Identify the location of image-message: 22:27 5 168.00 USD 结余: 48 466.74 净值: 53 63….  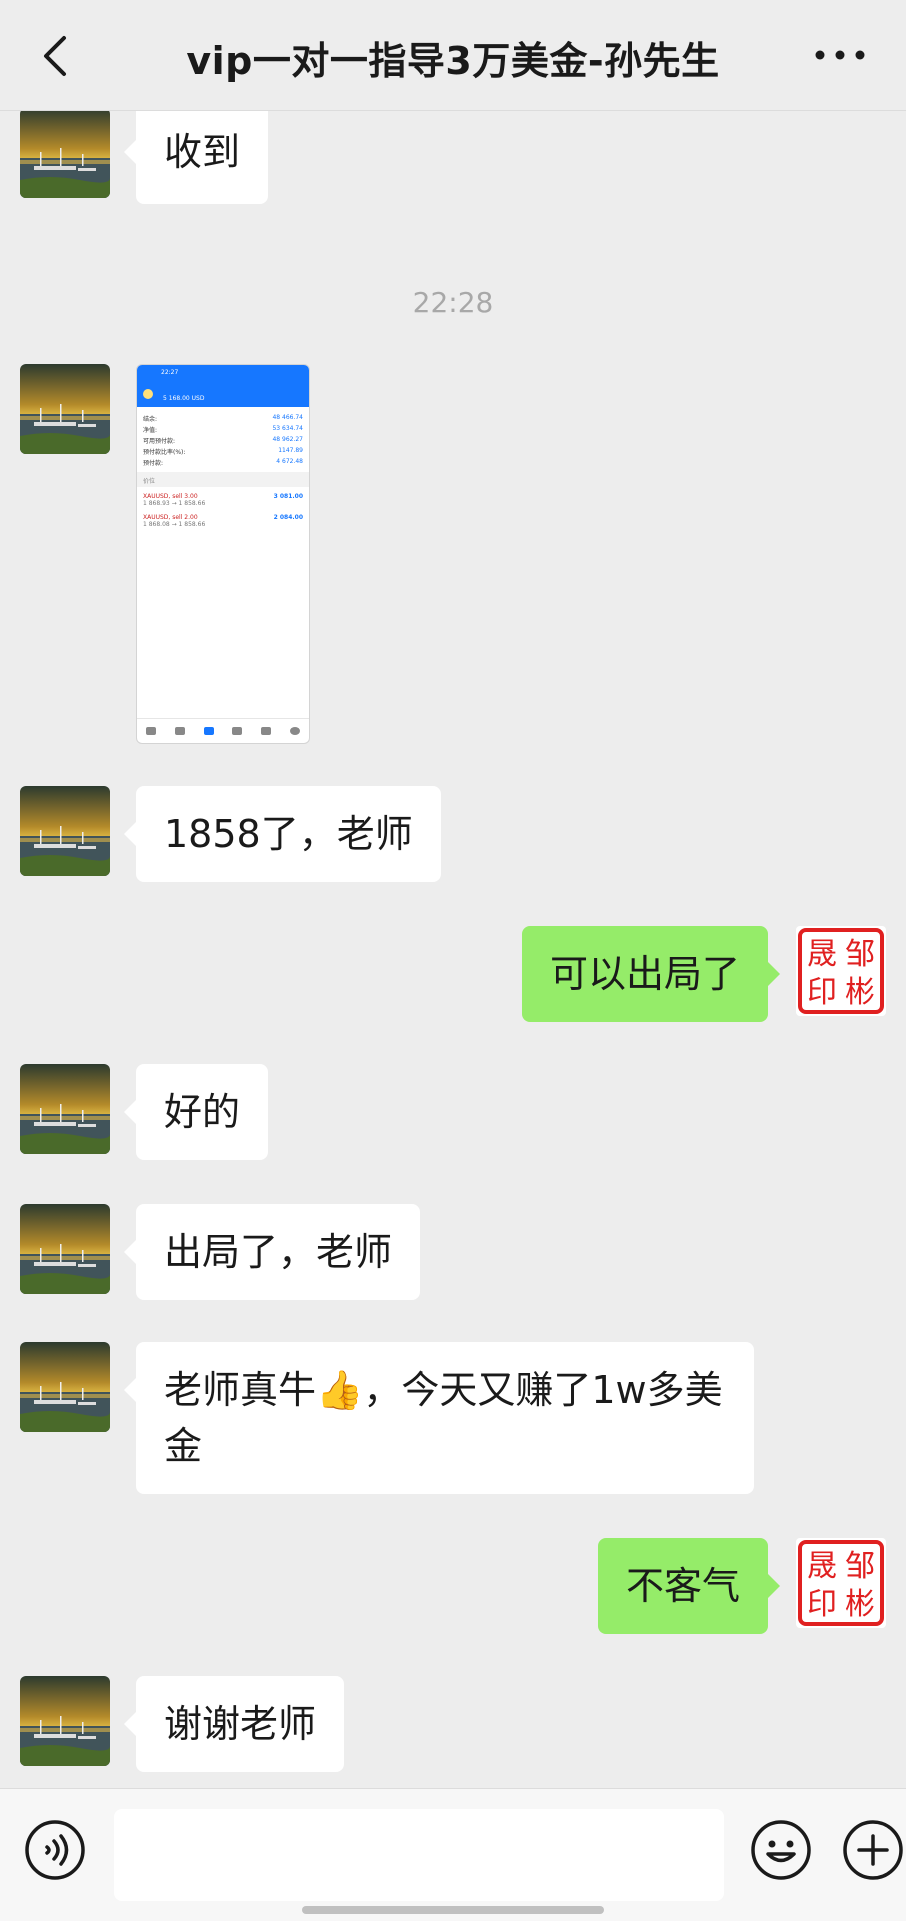
(223, 554).